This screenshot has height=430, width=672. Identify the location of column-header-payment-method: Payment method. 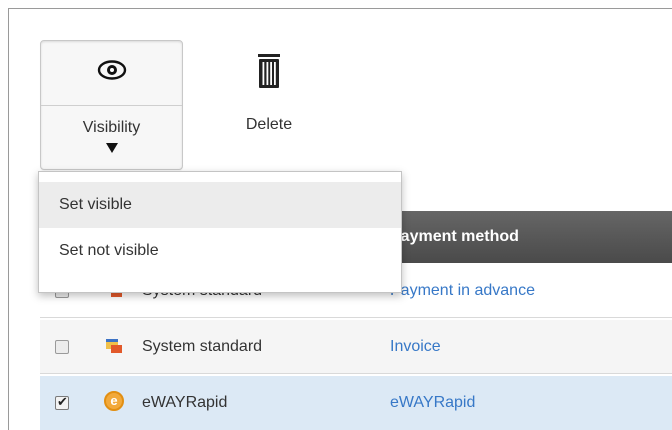
(454, 237).